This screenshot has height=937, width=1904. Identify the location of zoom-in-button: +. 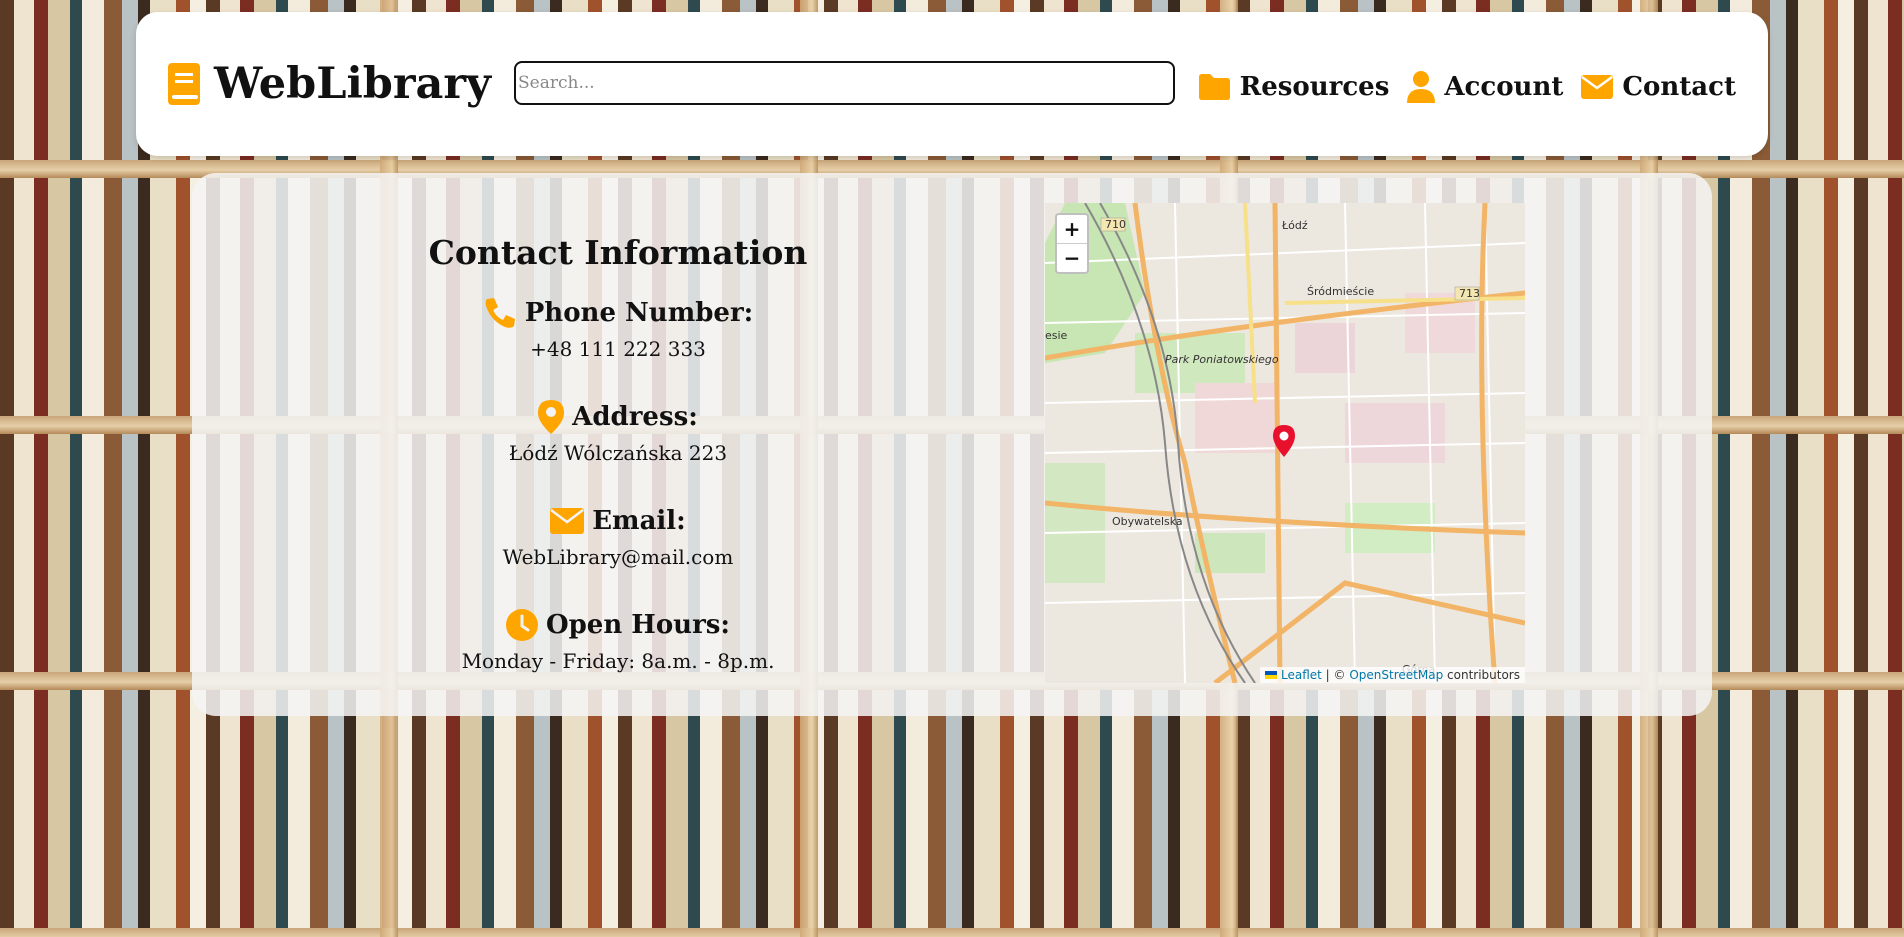
(1072, 229).